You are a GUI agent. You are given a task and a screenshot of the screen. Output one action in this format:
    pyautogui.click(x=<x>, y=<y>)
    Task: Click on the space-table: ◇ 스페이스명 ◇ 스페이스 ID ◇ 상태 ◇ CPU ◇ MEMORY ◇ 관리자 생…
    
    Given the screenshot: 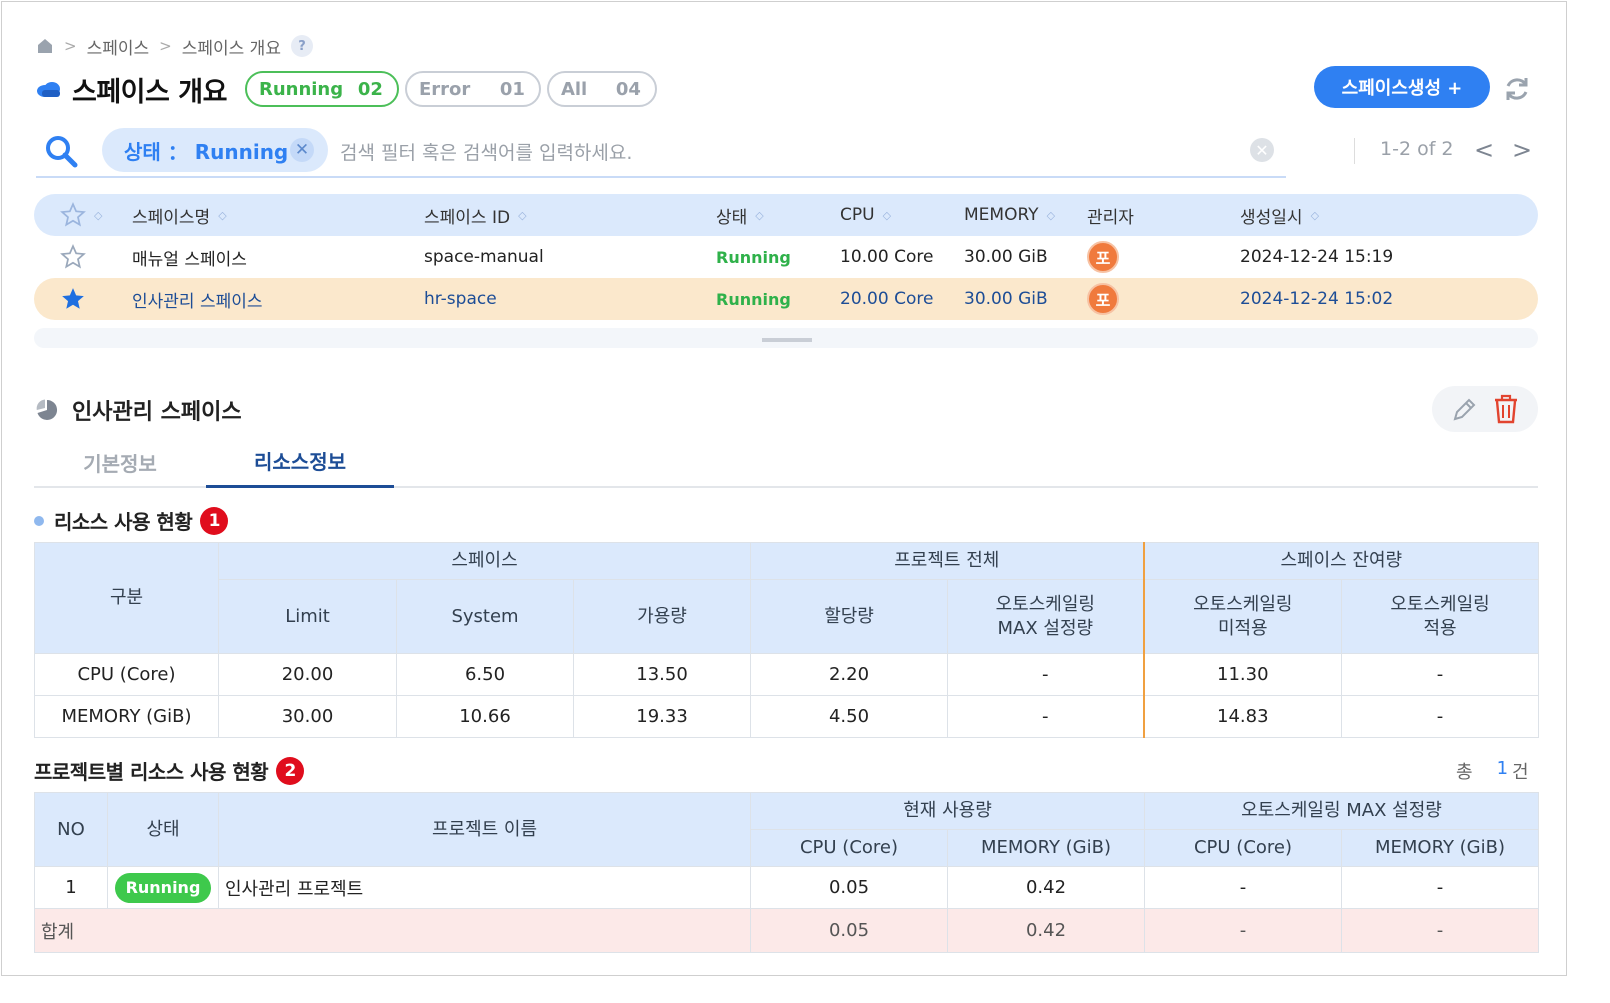 What is the action you would take?
    pyautogui.click(x=786, y=257)
    